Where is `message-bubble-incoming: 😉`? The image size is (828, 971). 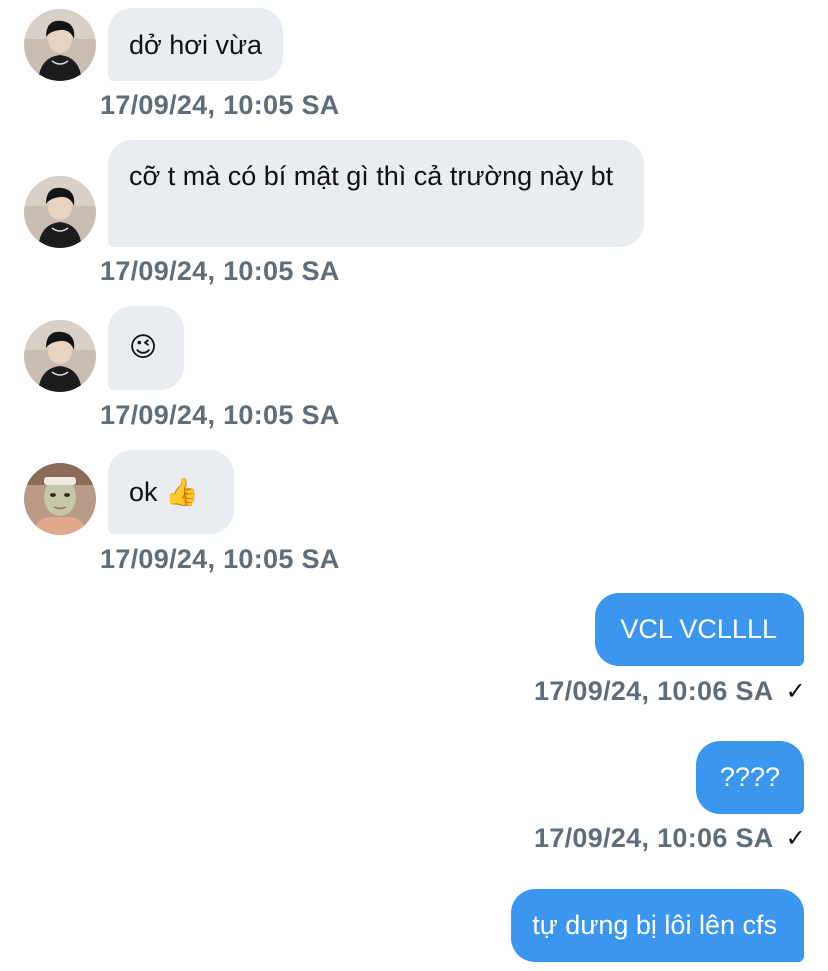 message-bubble-incoming: 😉 is located at coordinates (146, 348).